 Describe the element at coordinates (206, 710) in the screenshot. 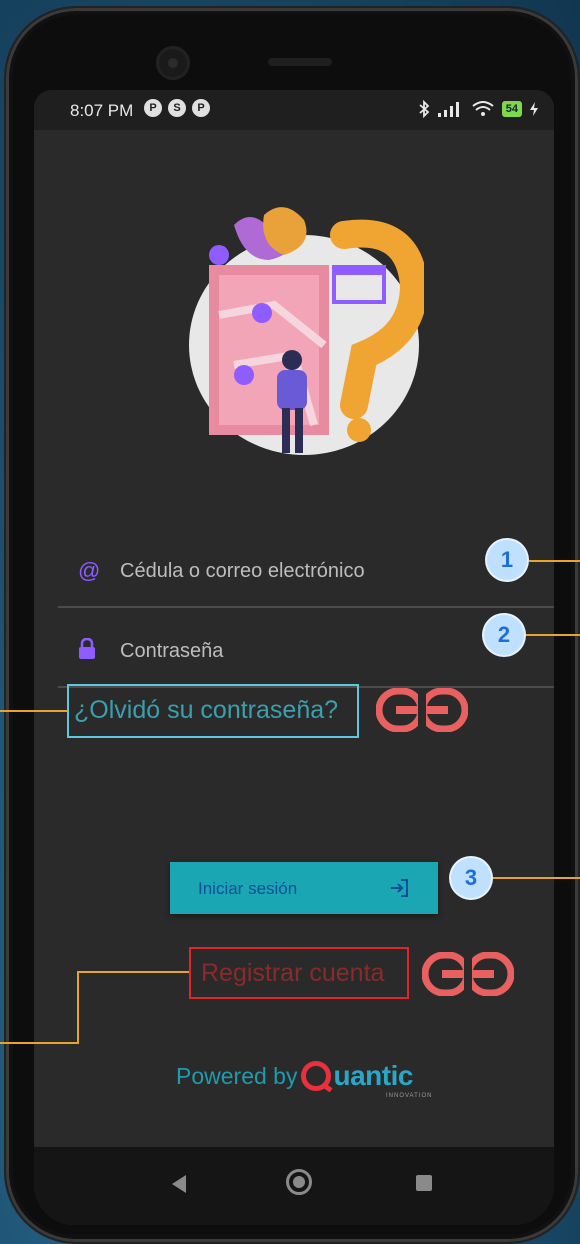

I see `forgot-password-label: ¿Olvidó su contraseña?` at that location.